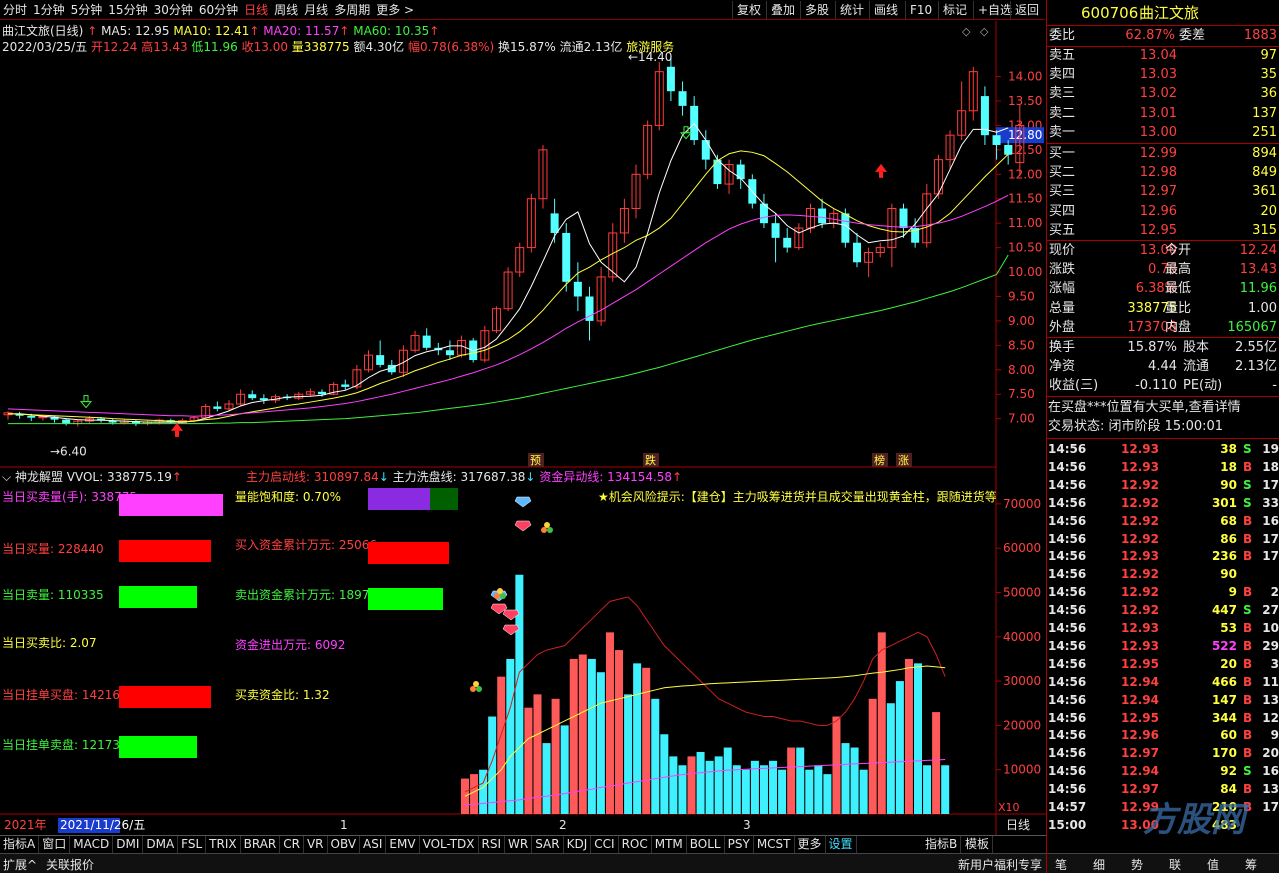 This screenshot has width=1279, height=873. Describe the element at coordinates (748, 10) in the screenshot. I see `toolbar-button-0: 复权` at that location.